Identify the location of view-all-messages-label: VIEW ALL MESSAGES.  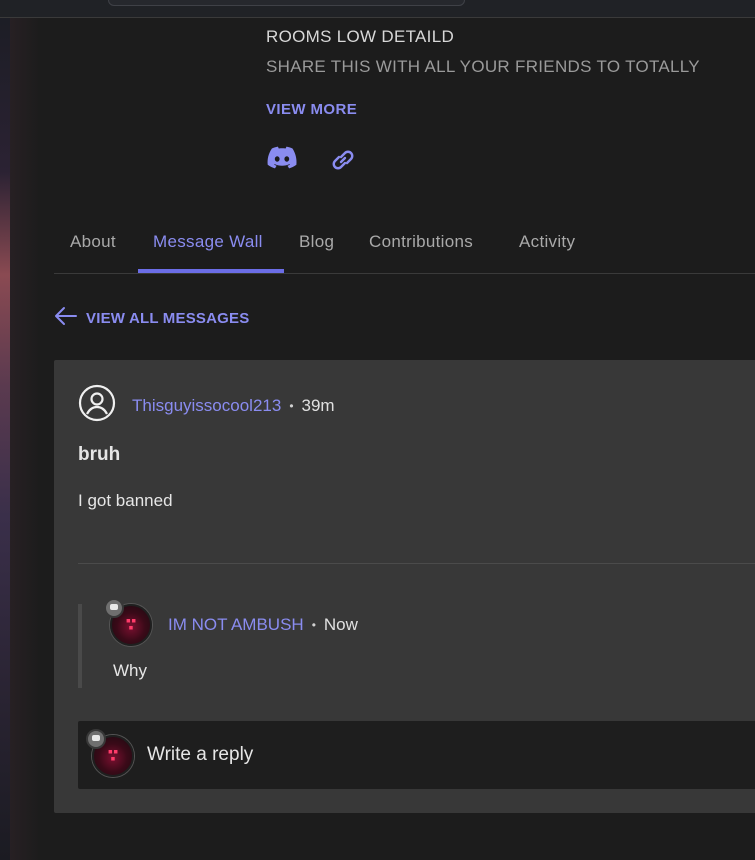
(168, 318).